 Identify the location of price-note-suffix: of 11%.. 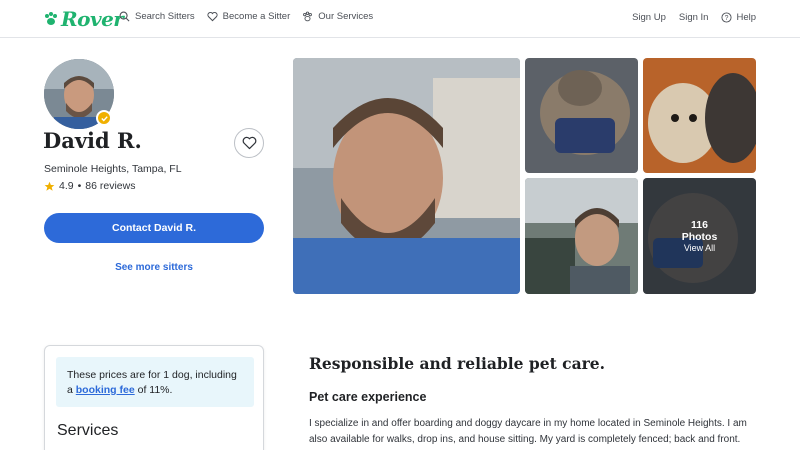
(153, 390).